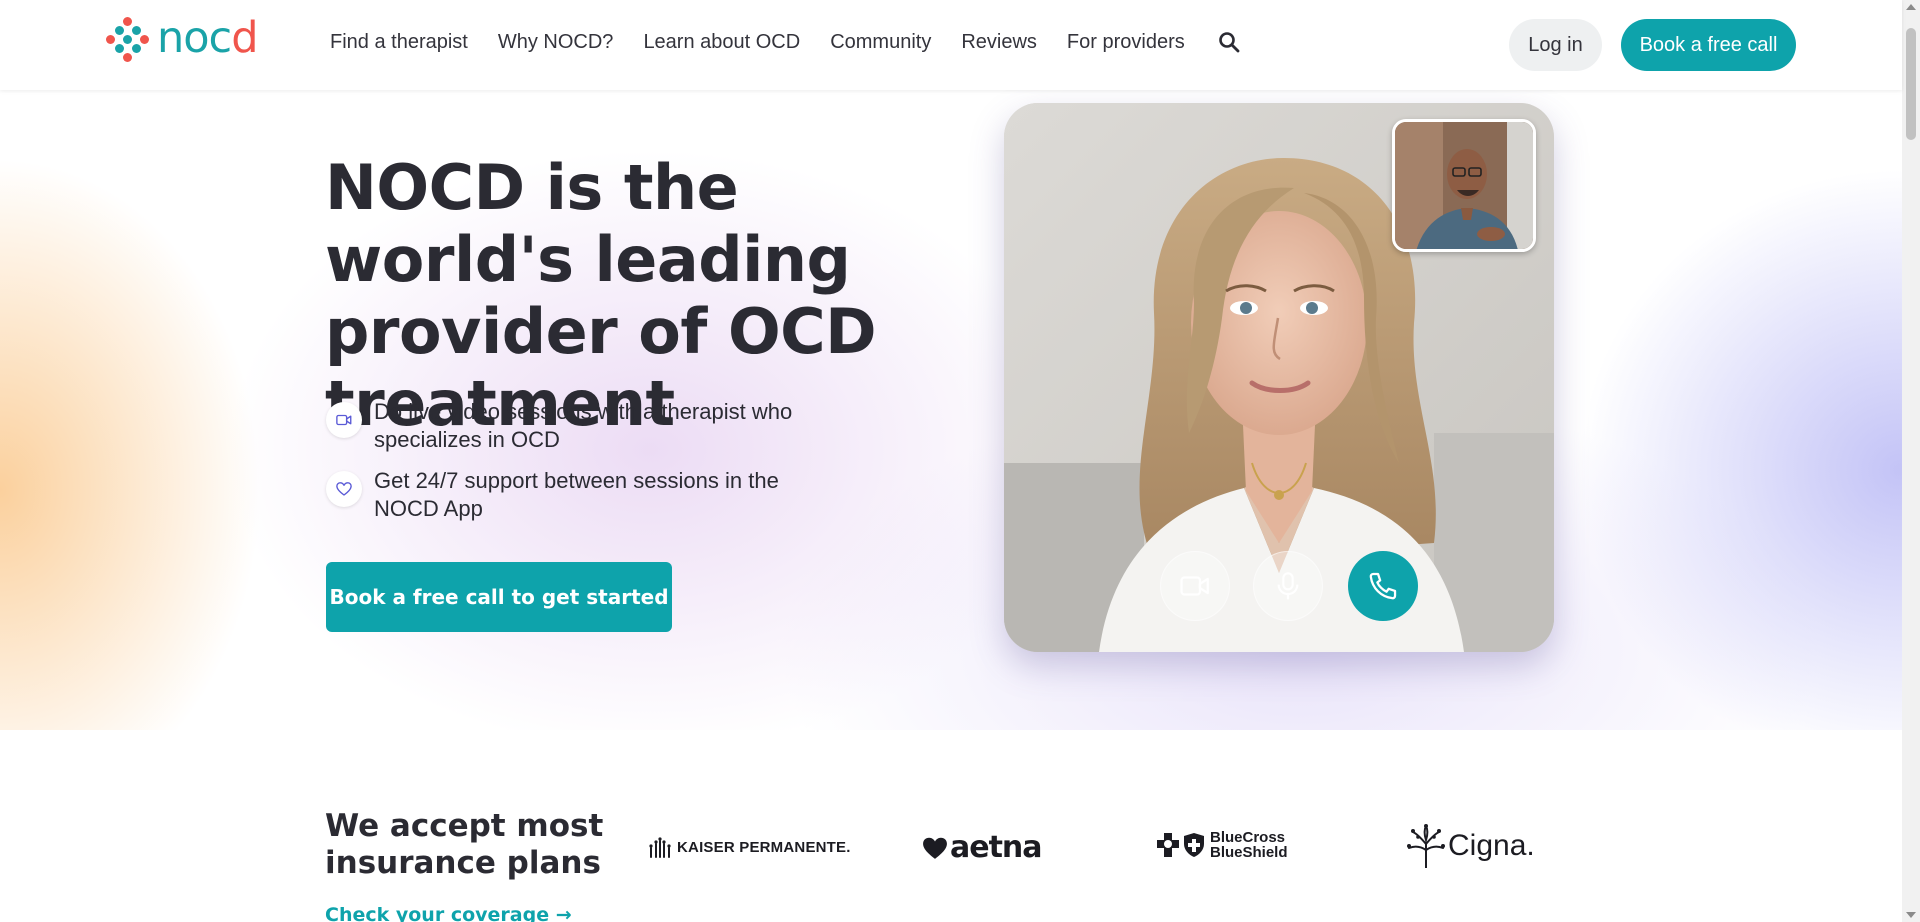 This screenshot has width=1920, height=922. I want to click on therapist-video-thumbnail, so click(1464, 185).